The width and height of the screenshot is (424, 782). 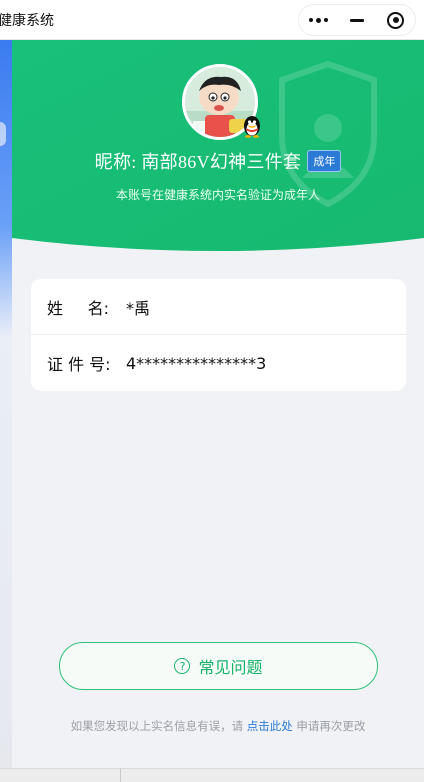 I want to click on minimize-icon, so click(x=357, y=20).